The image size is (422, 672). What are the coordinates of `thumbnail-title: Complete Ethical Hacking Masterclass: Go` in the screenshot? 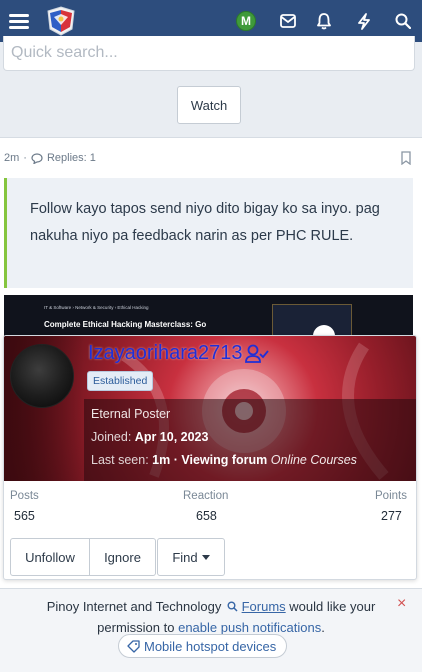 It's located at (125, 324).